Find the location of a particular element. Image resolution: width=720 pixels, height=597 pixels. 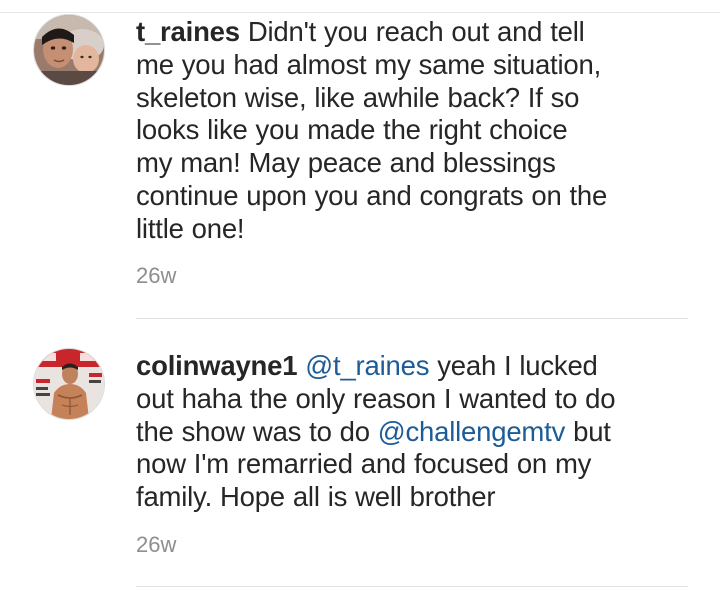

comment-line: now I'm remarried and focused on my is located at coordinates (364, 464).